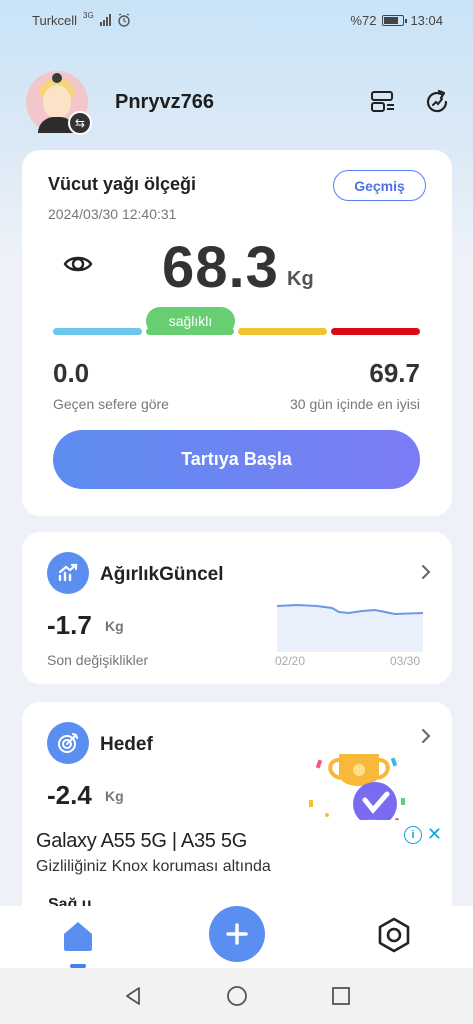 The width and height of the screenshot is (473, 1024). Describe the element at coordinates (220, 267) in the screenshot. I see `weight-value: 68.3` at that location.